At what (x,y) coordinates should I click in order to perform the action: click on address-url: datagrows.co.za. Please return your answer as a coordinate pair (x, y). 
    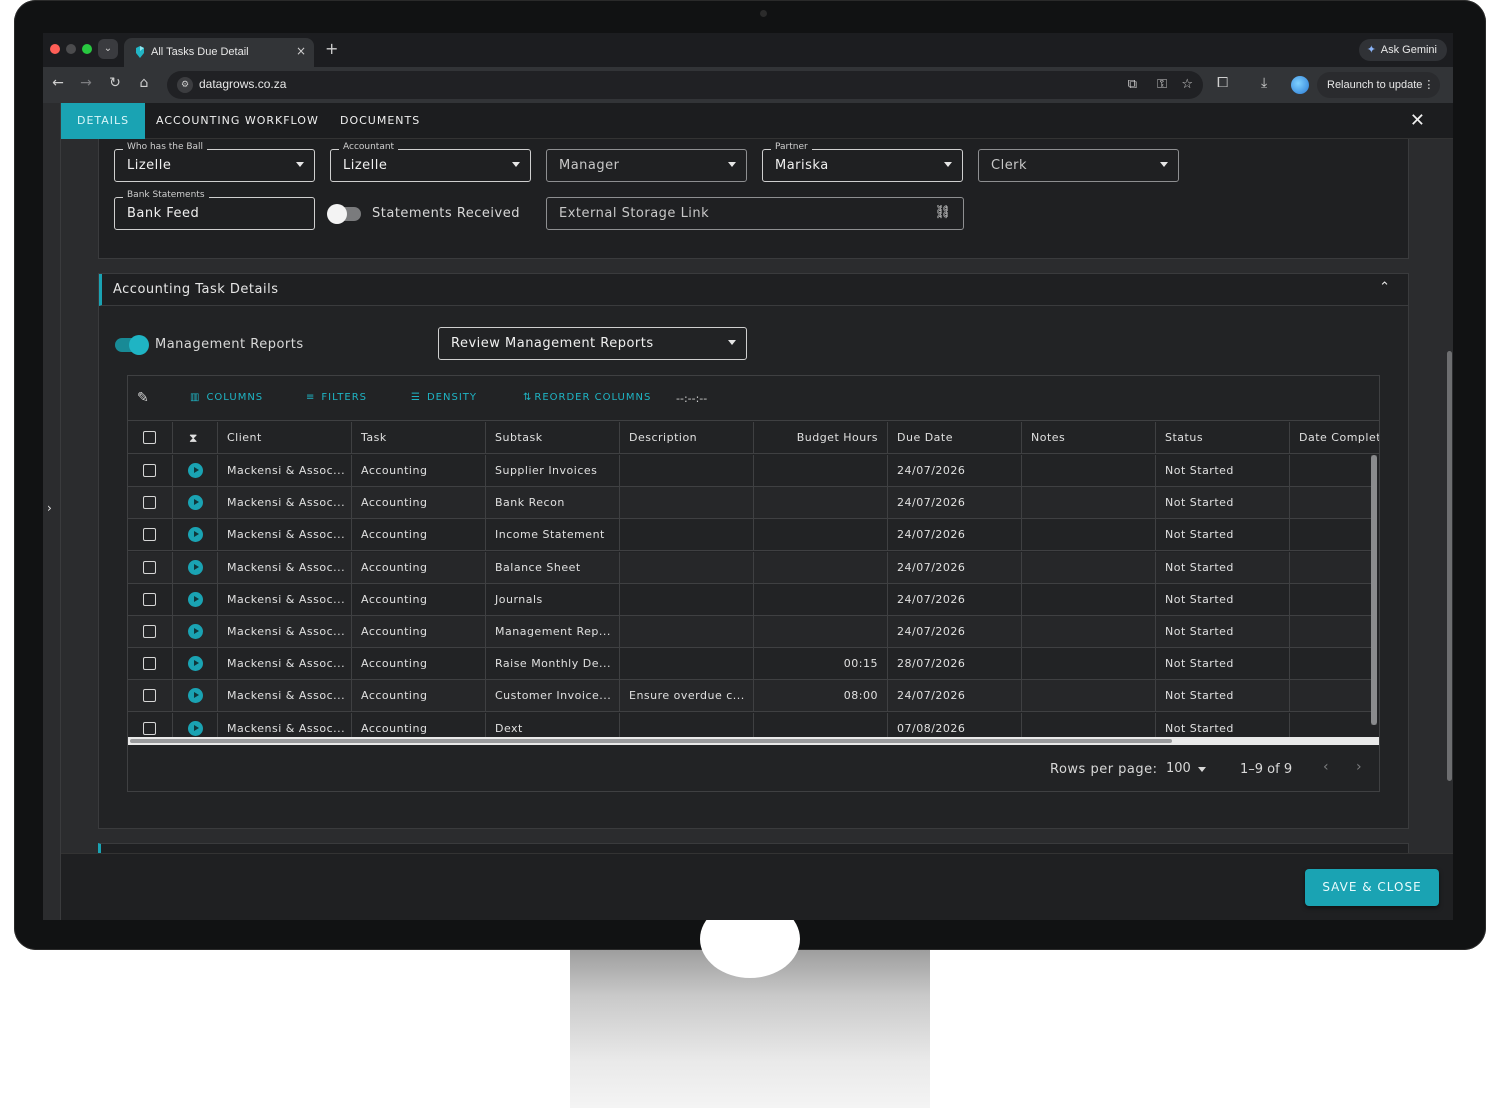
    Looking at the image, I should click on (242, 84).